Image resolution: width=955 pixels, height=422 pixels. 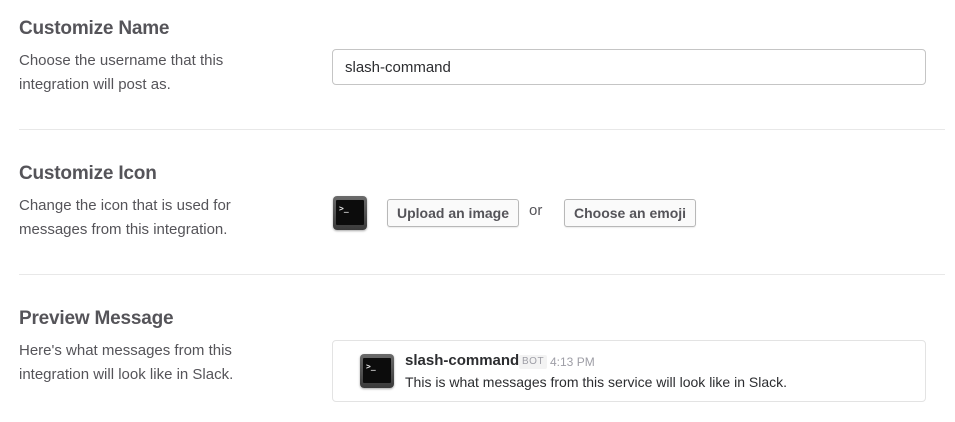 I want to click on message-timestamp: 4:13 PM, so click(x=572, y=362).